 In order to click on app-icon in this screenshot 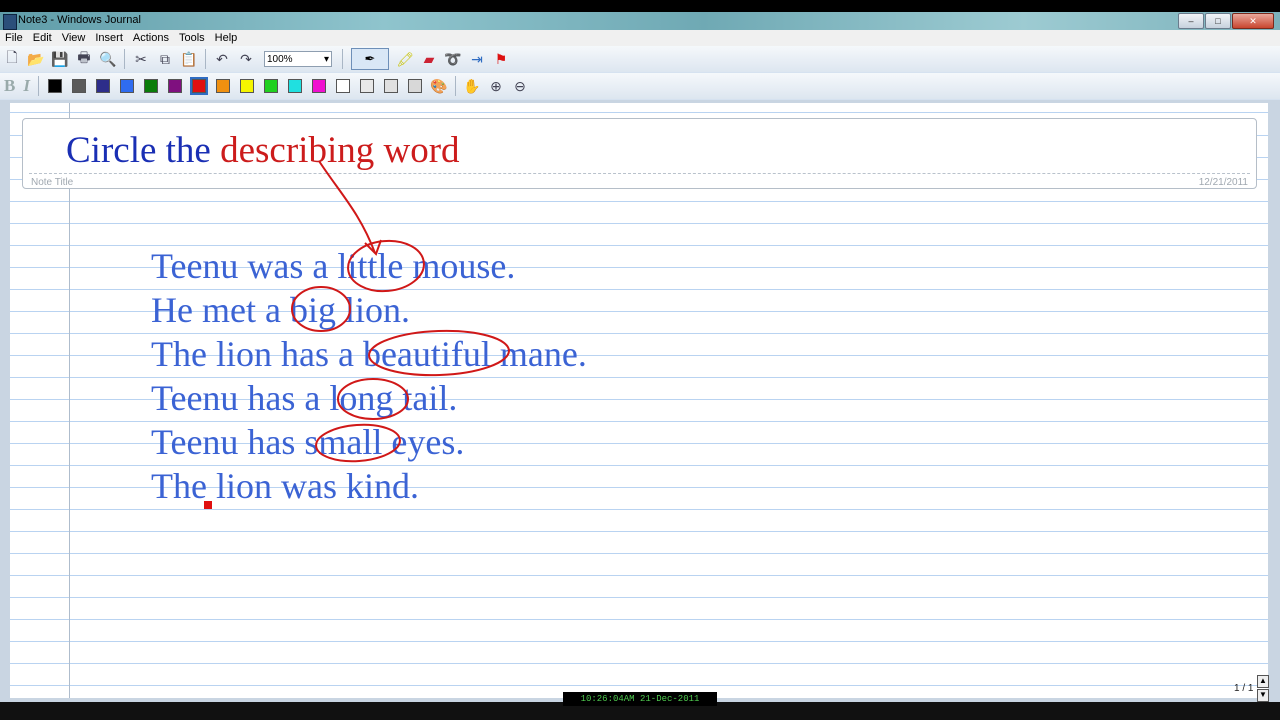, I will do `click(10, 22)`.